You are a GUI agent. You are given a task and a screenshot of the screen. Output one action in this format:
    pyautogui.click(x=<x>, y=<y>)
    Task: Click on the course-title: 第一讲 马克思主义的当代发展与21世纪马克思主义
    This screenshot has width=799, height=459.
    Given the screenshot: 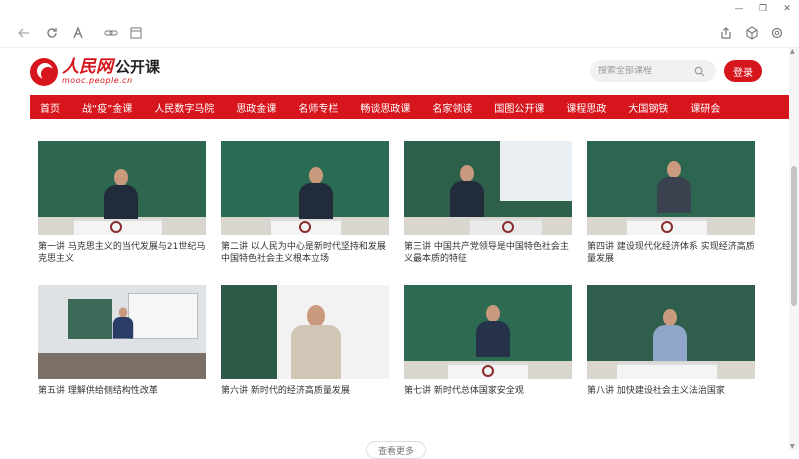 What is the action you would take?
    pyautogui.click(x=122, y=253)
    